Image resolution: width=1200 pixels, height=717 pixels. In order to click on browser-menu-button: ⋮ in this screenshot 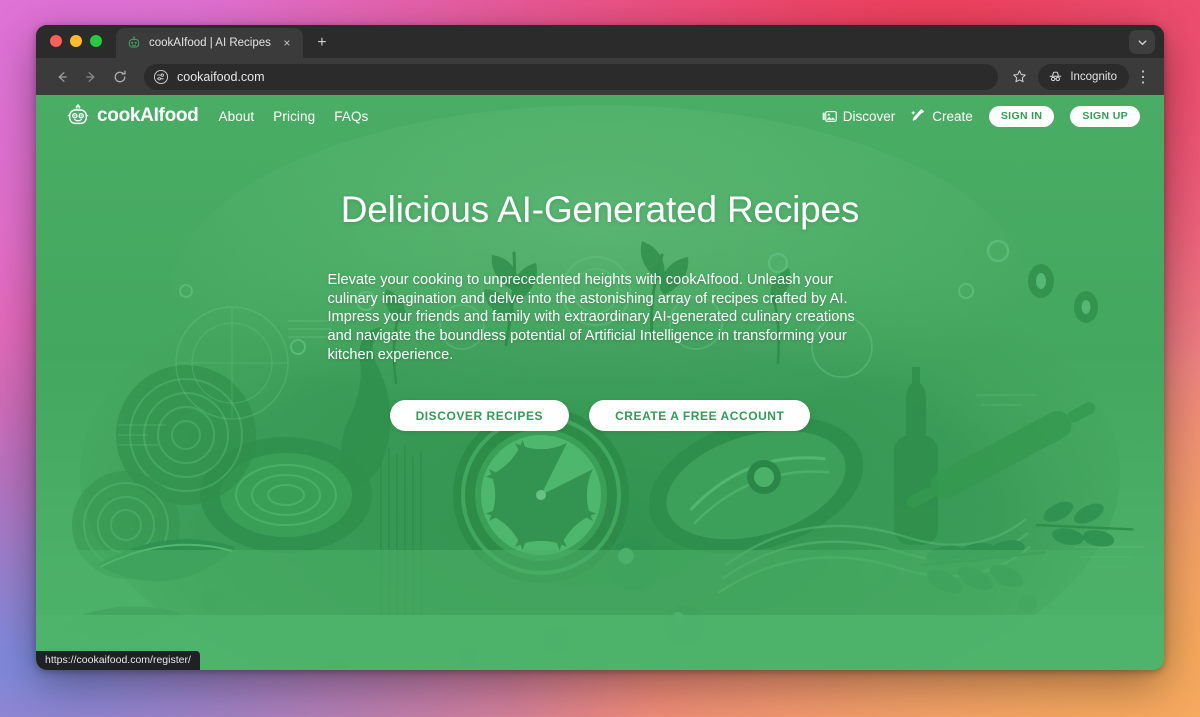, I will do `click(1143, 77)`.